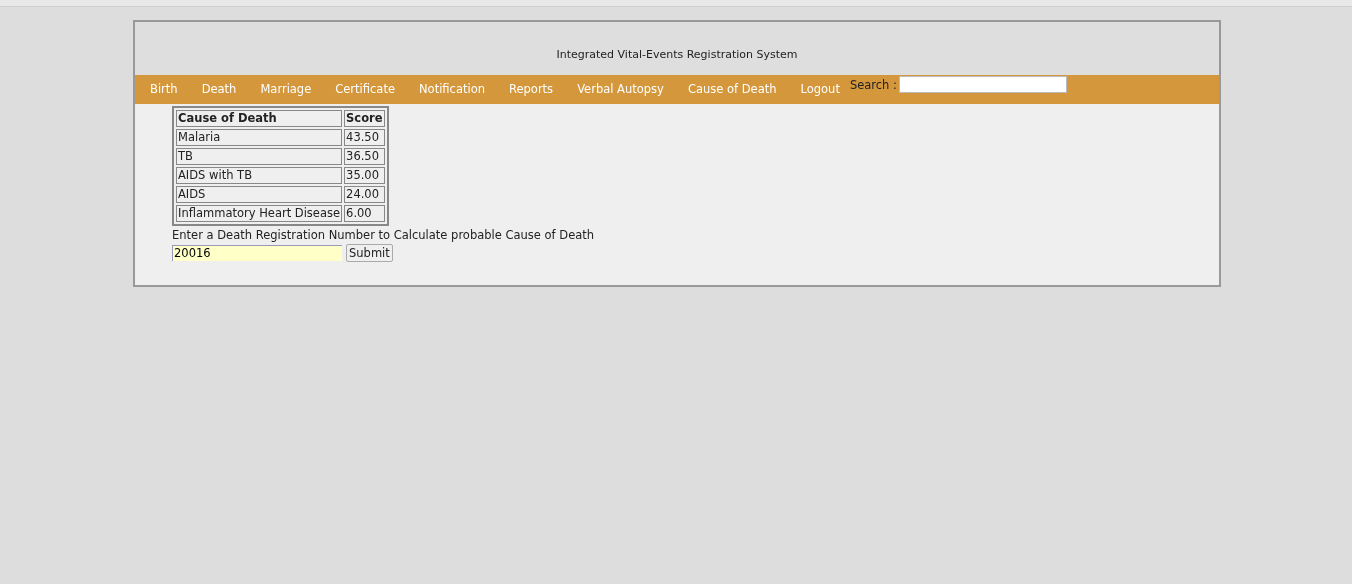 Image resolution: width=1352 pixels, height=584 pixels. Describe the element at coordinates (259, 213) in the screenshot. I see `table-cell: Inflammatory Heart Disease` at that location.